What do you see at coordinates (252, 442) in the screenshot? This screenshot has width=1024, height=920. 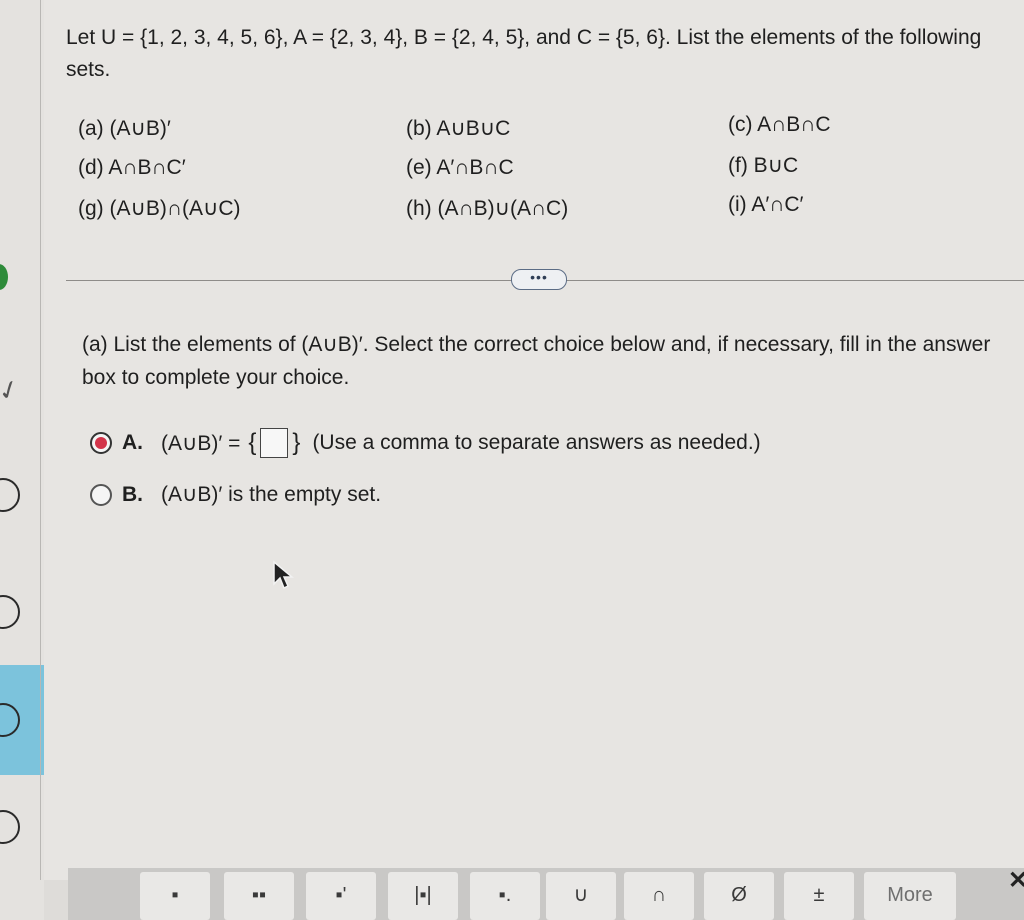 I see `brace-open: {` at bounding box center [252, 442].